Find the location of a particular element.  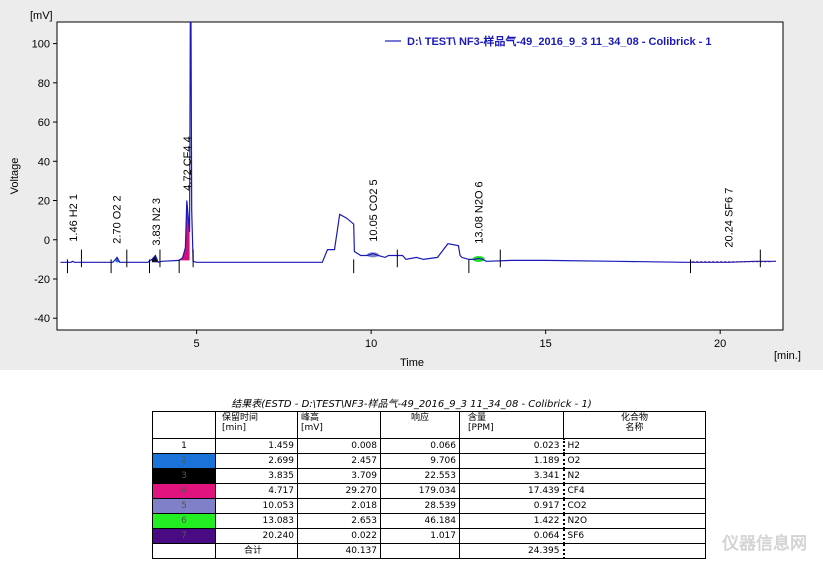

table-row: 1 1.459 0.008 0.066 0.023 H2 is located at coordinates (429, 446).